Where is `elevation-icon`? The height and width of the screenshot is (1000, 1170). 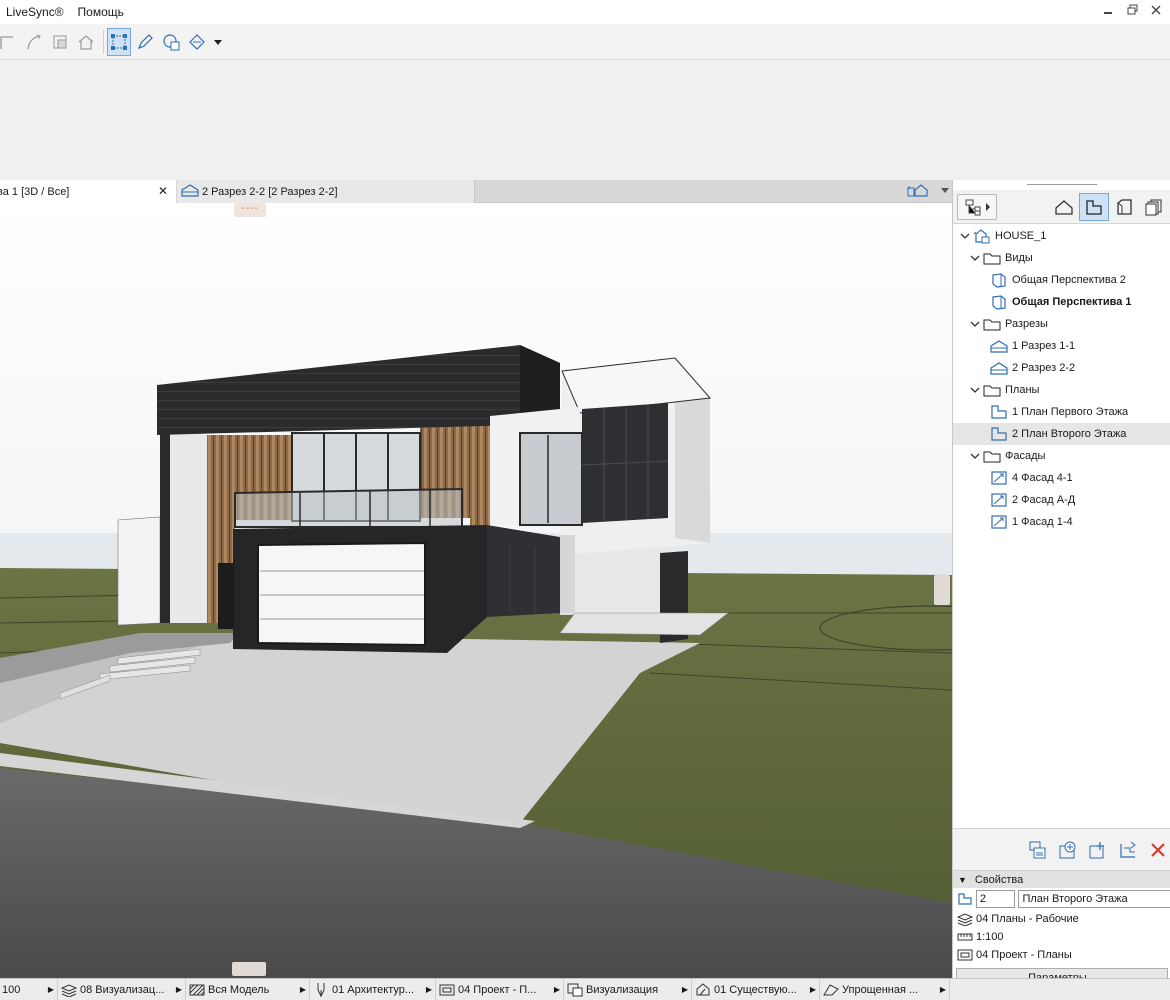 elevation-icon is located at coordinates (999, 522).